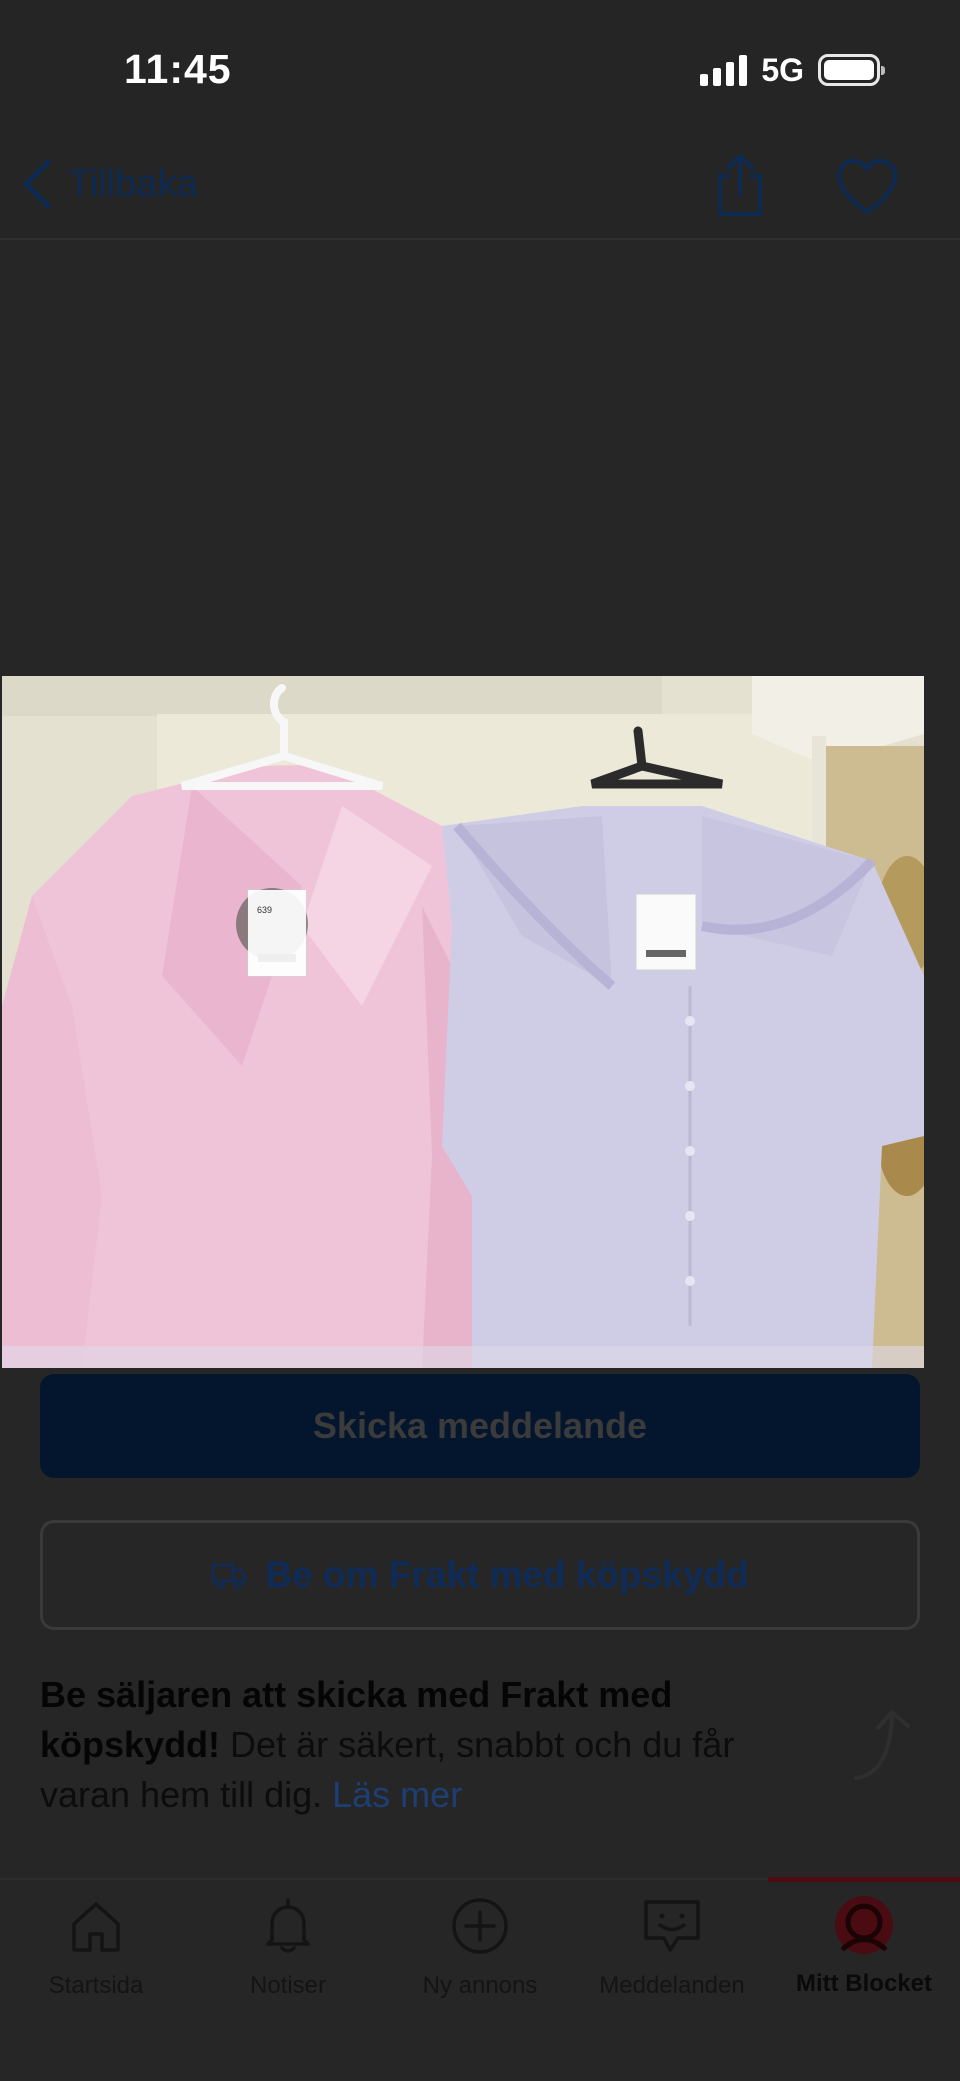 The image size is (960, 2081). Describe the element at coordinates (37, 184) in the screenshot. I see `chevron-left-icon` at that location.